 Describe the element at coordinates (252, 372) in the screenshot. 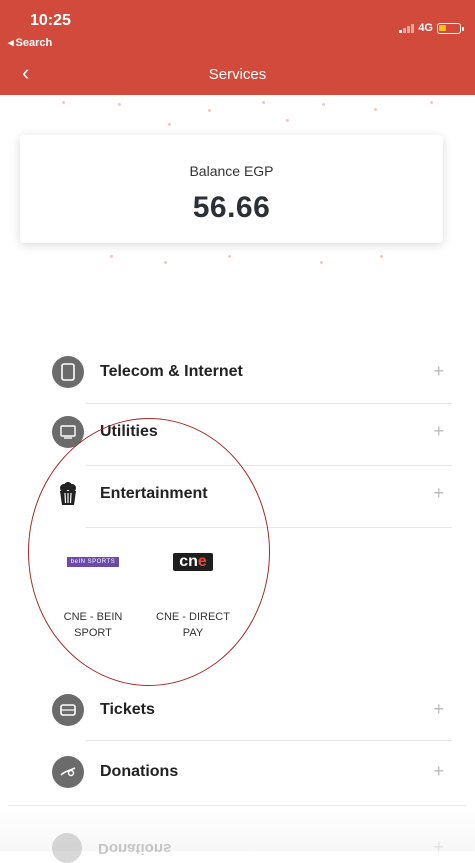

I see `category-telecom-internet: Telecom & Internet +` at that location.